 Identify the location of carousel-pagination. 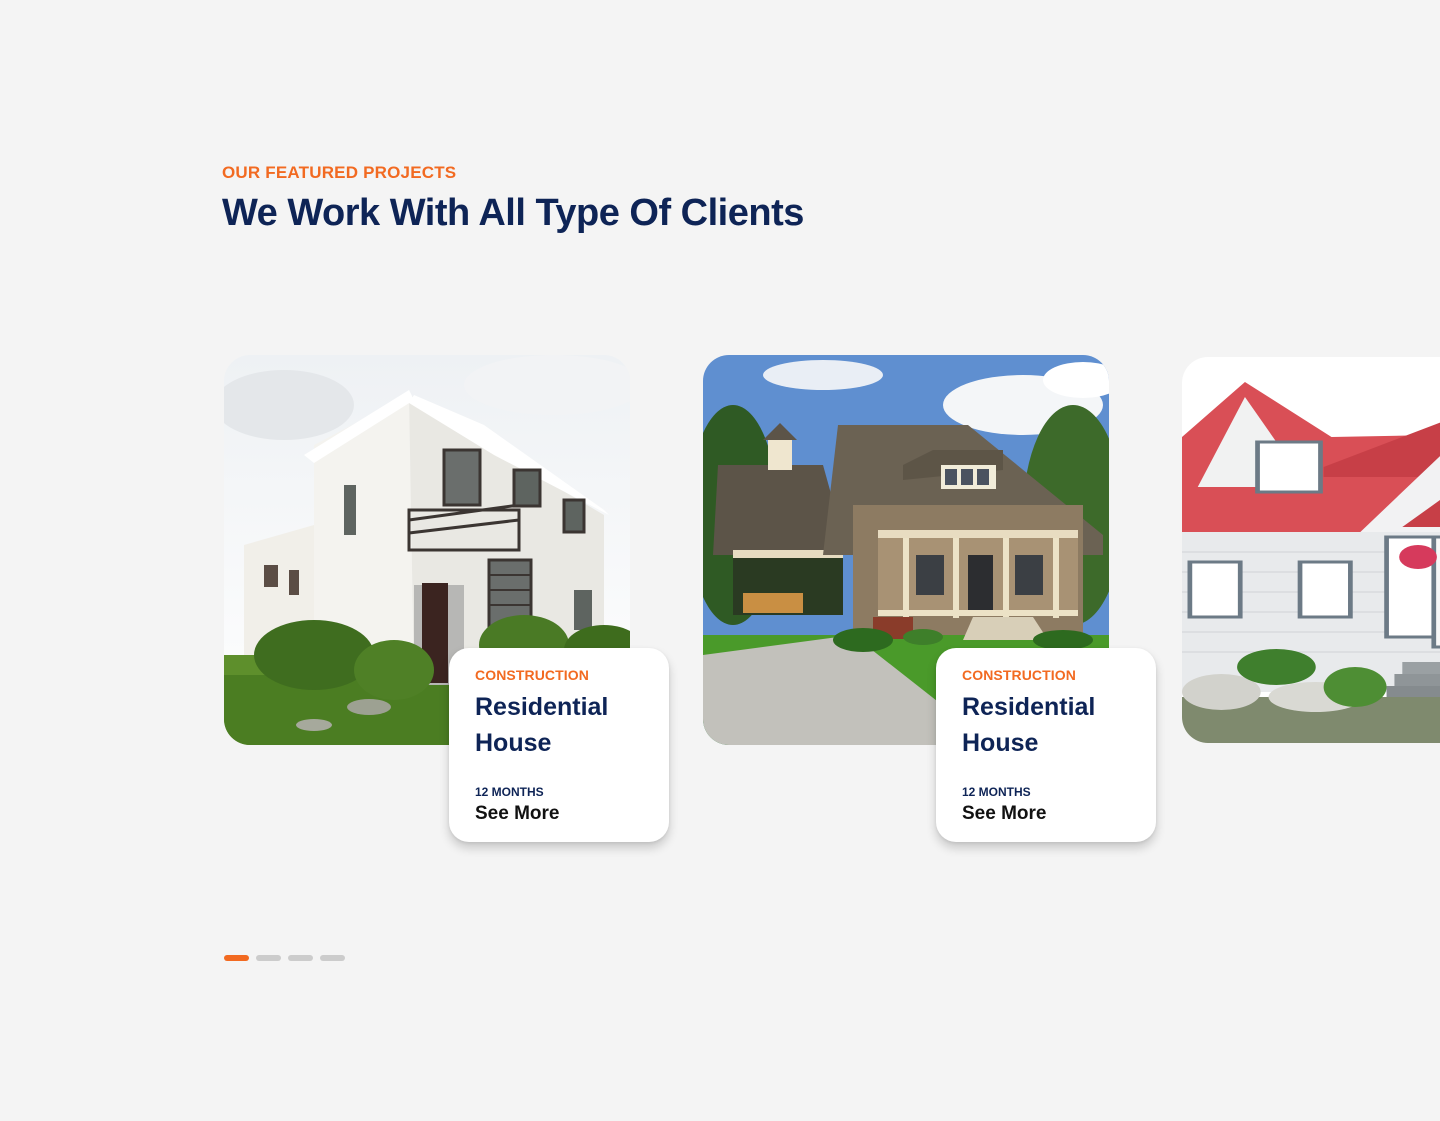
(284, 958).